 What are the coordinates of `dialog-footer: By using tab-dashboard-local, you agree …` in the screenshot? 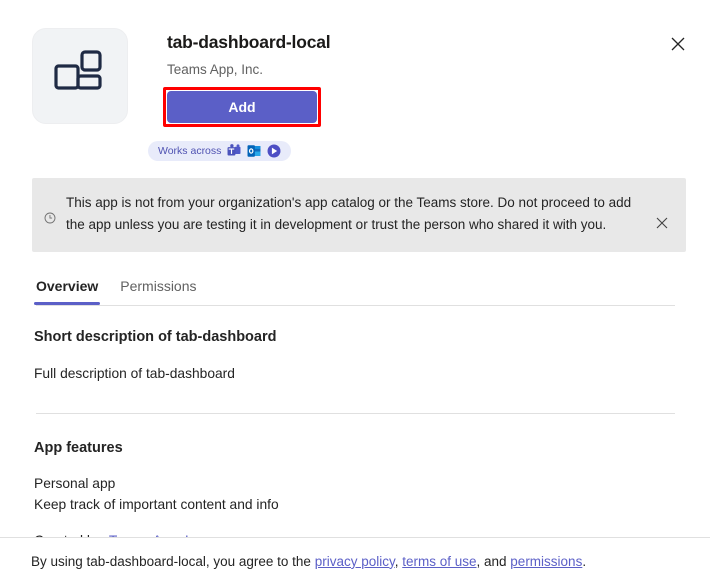 It's located at (355, 561).